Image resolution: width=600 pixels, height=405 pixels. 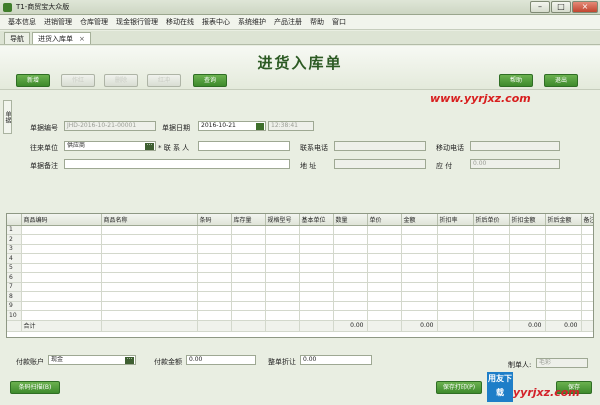 What do you see at coordinates (92, 360) in the screenshot?
I see `pay-account-field: 现金 ···` at bounding box center [92, 360].